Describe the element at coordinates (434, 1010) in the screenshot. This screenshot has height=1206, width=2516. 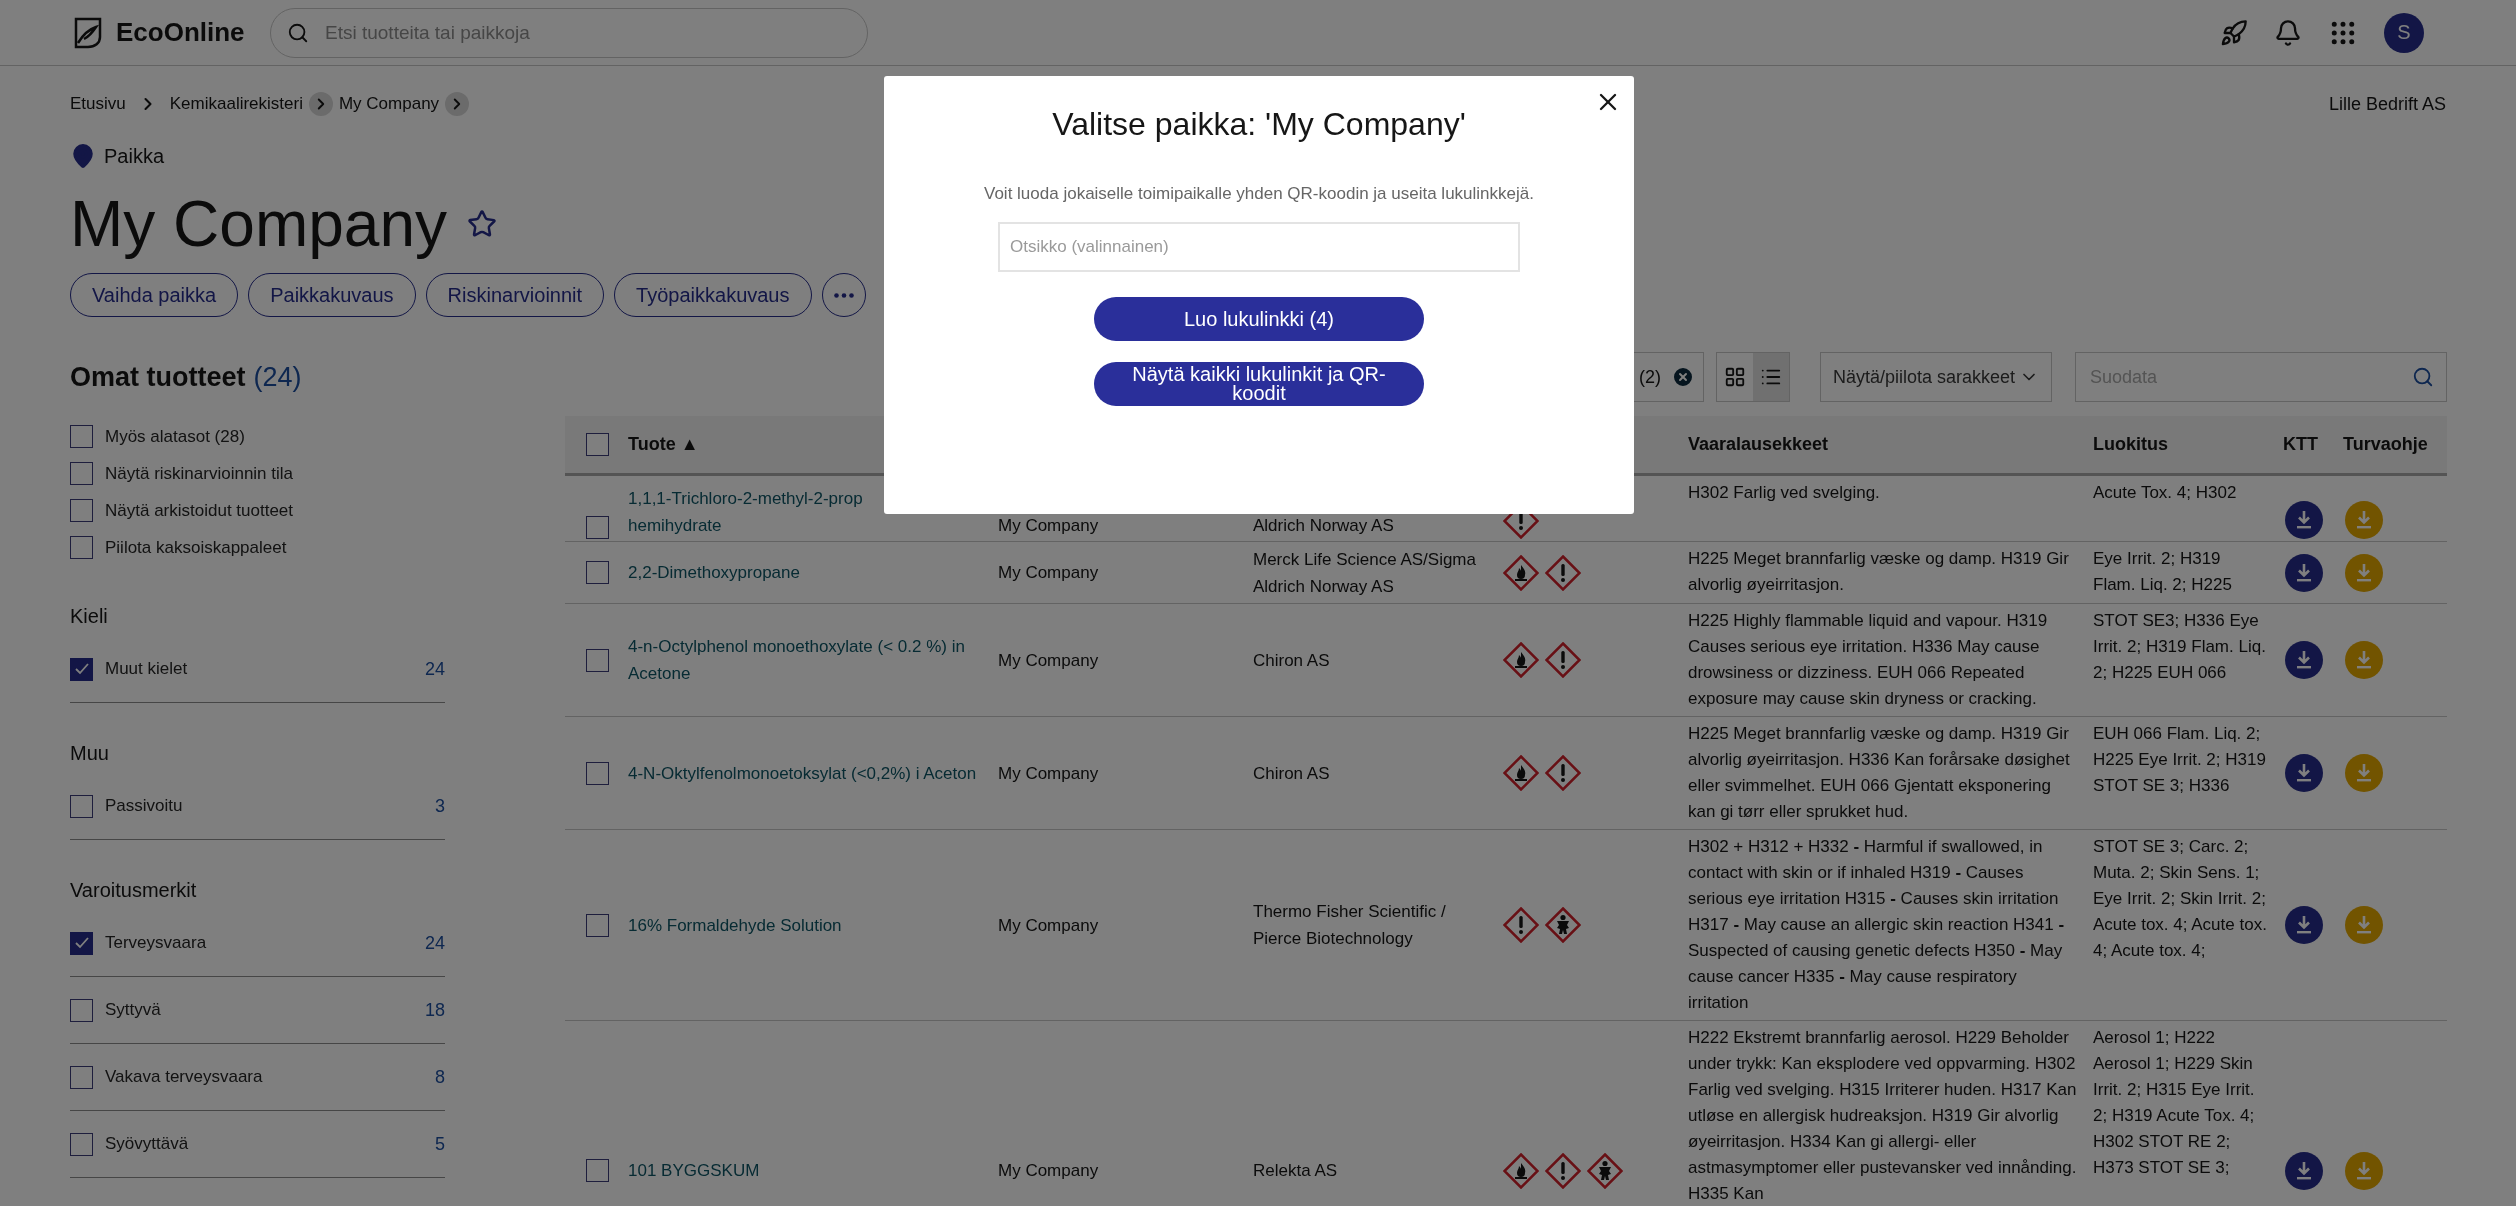
I see `filter-count: 18` at that location.